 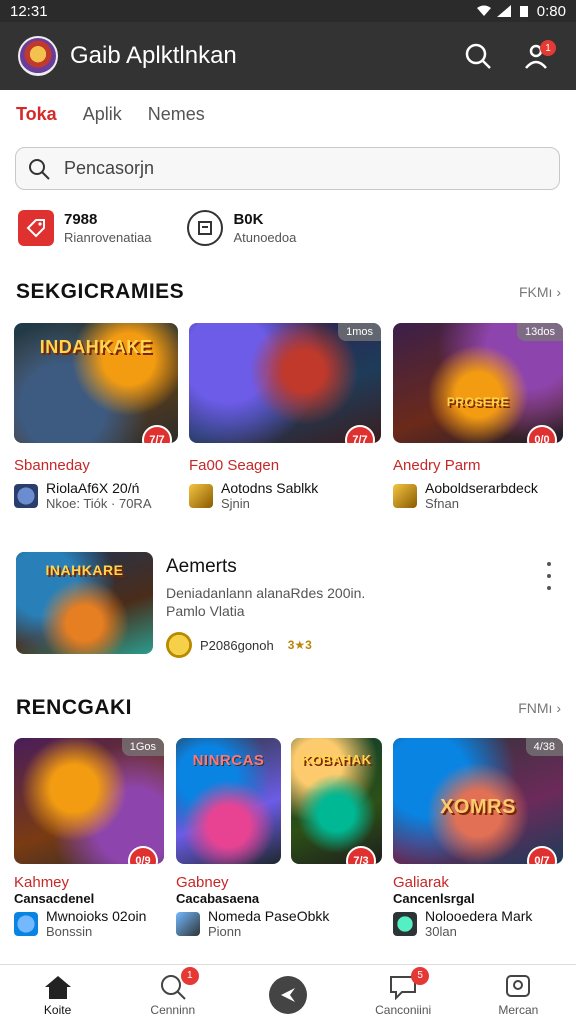 What do you see at coordinates (481, 488) in the screenshot?
I see `developer-name: Aoboldserarbdeck` at bounding box center [481, 488].